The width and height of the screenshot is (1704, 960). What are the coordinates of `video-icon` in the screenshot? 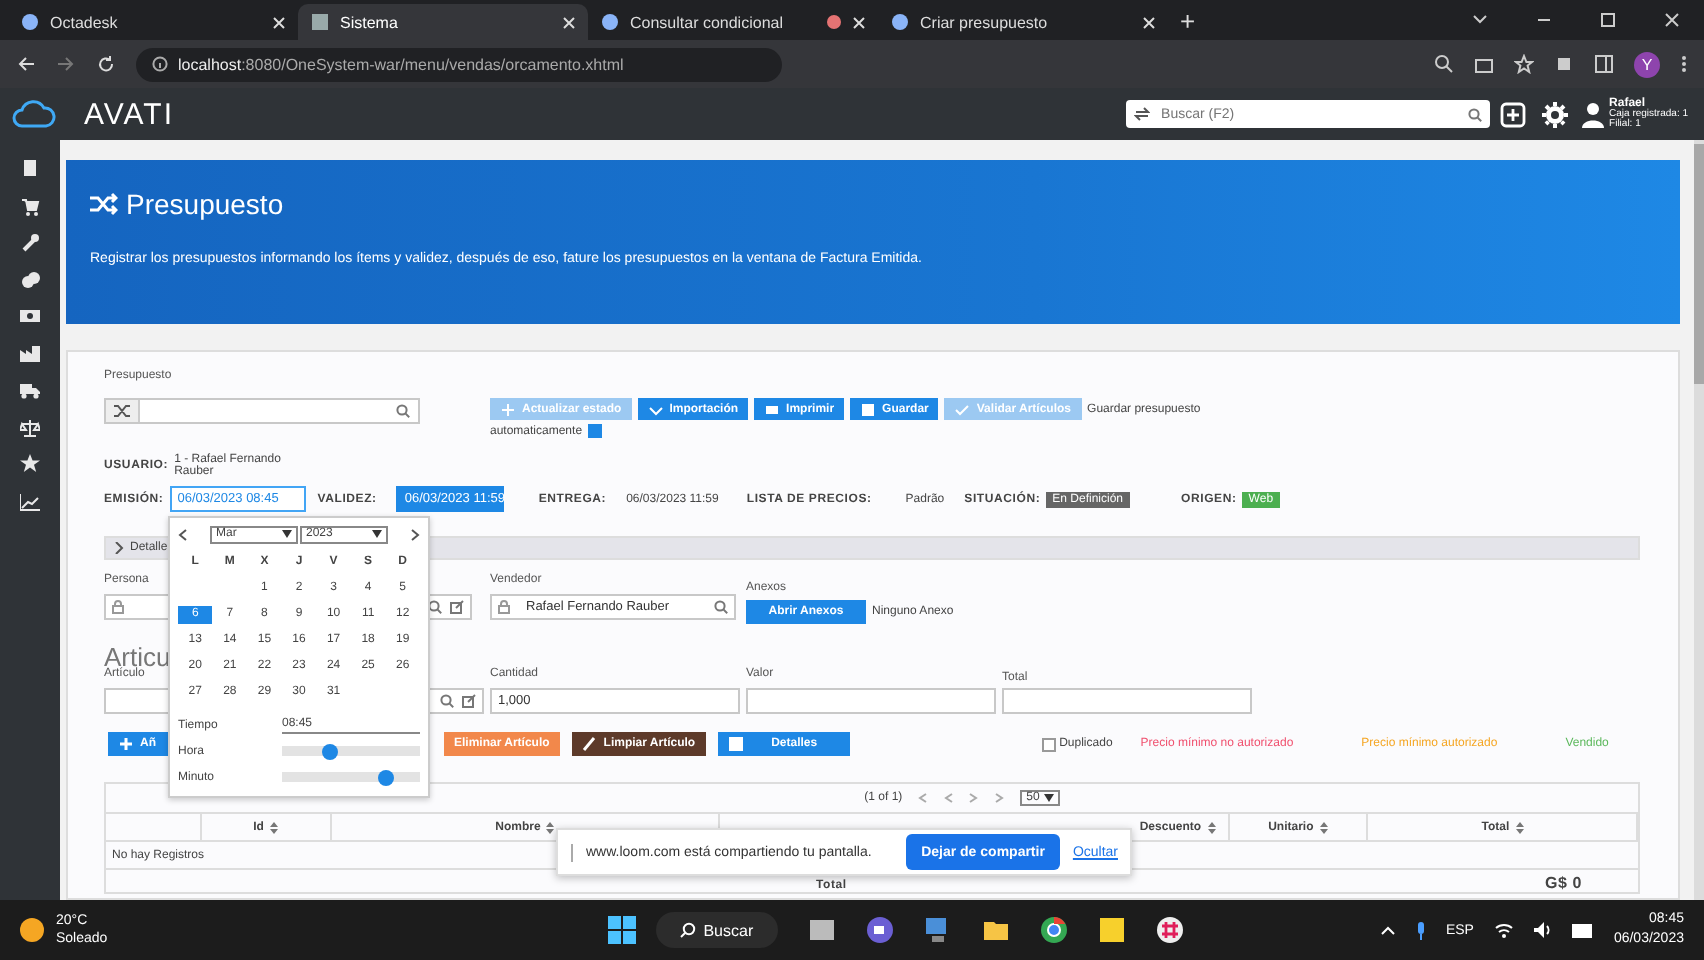 It's located at (879, 930).